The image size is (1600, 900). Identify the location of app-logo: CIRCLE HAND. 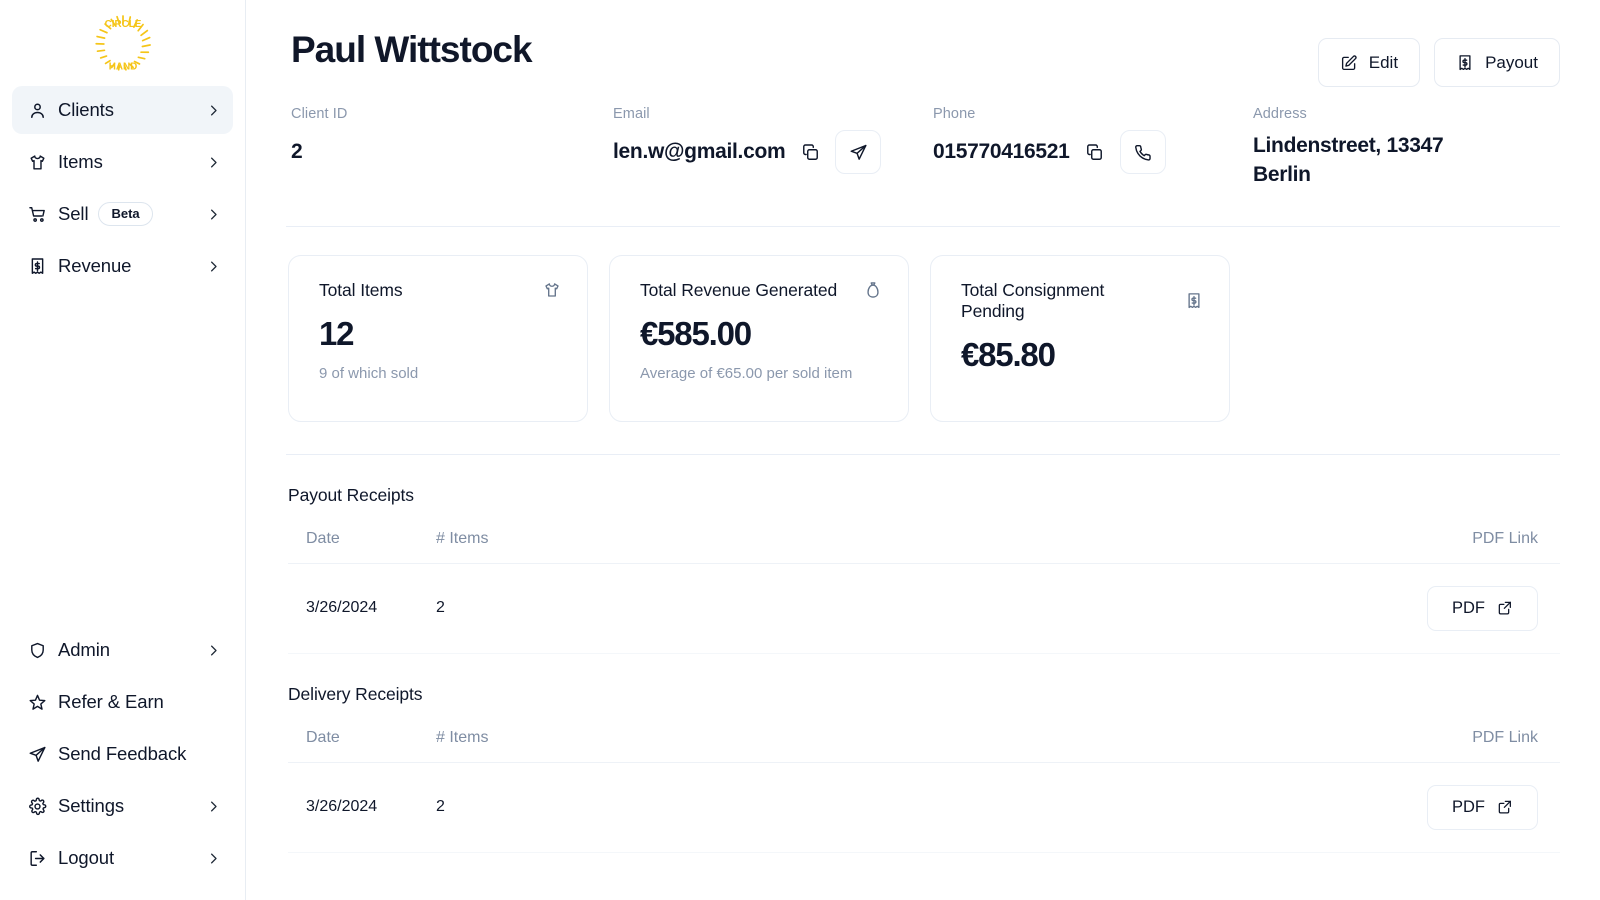
(122, 43).